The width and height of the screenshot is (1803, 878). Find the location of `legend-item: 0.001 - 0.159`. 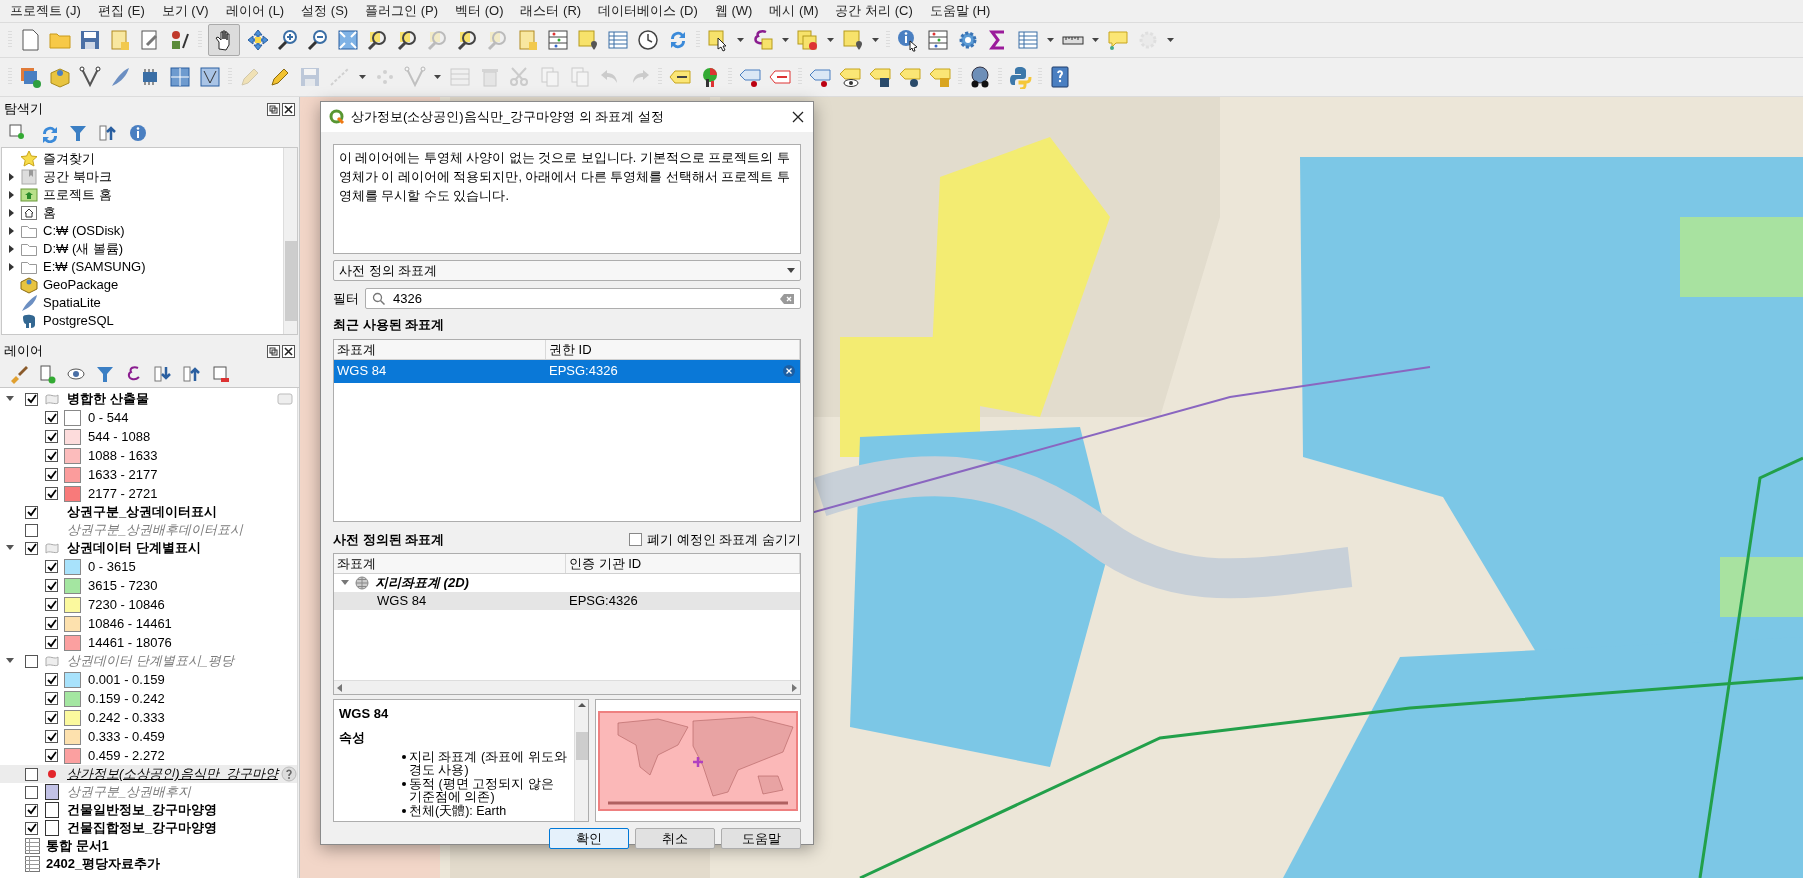

legend-item: 0.001 - 0.159 is located at coordinates (148, 679).